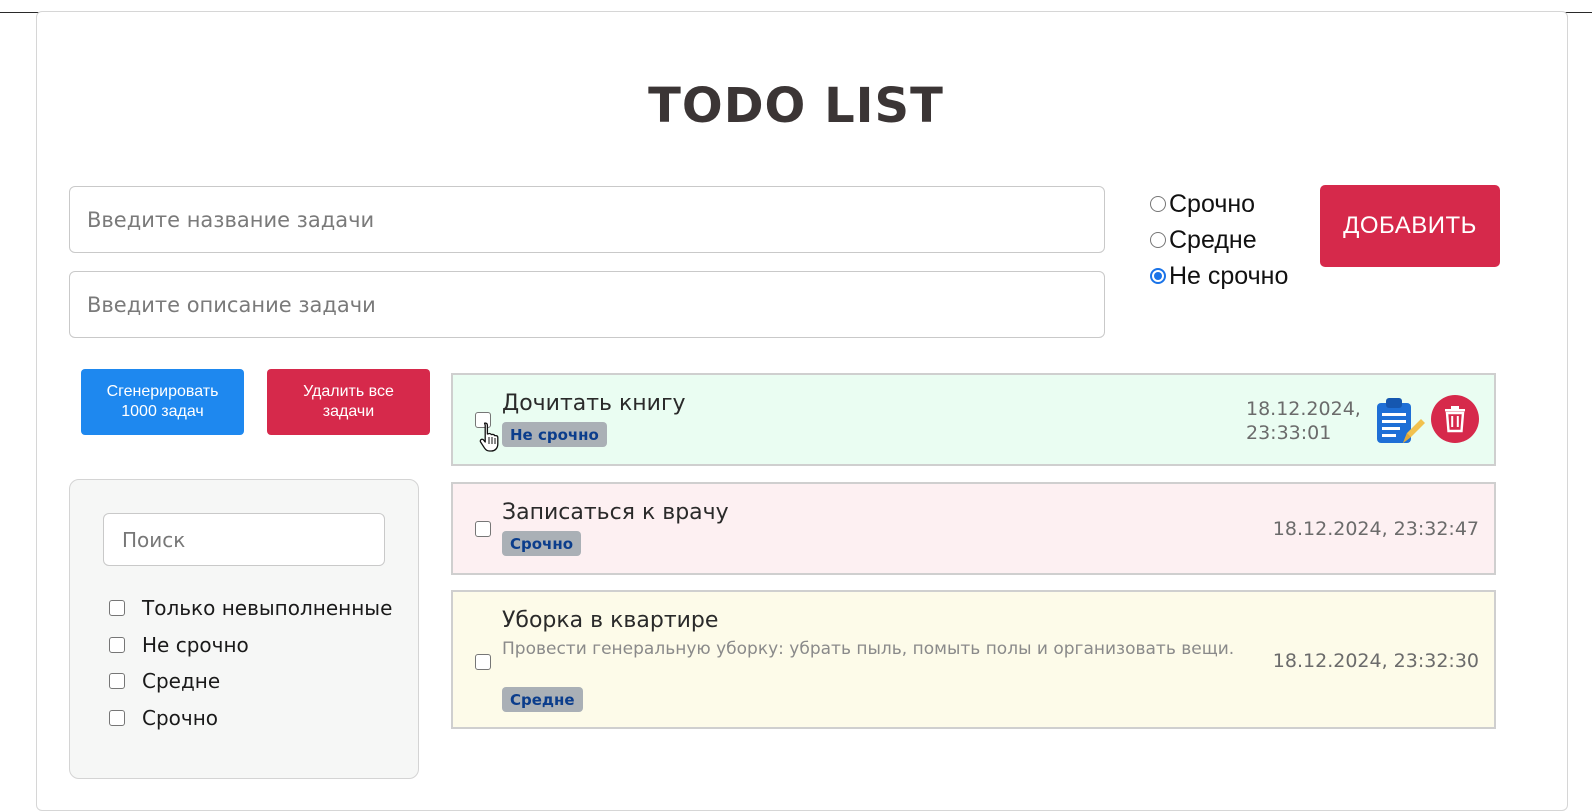  Describe the element at coordinates (1158, 276) in the screenshot. I see `radio-not-urgent` at that location.